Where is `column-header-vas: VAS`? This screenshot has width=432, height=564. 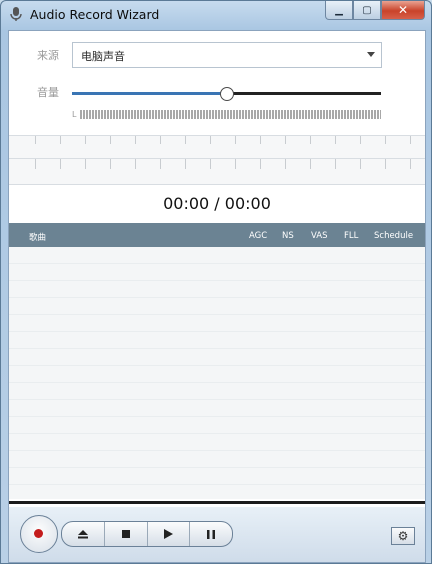 column-header-vas: VAS is located at coordinates (319, 236).